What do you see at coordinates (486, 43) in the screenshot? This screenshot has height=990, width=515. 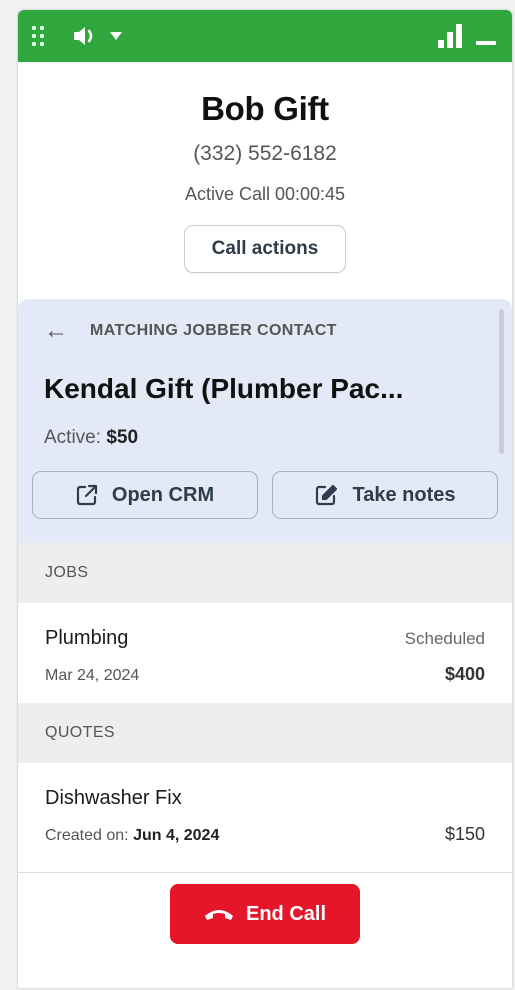 I see `minimize-icon` at bounding box center [486, 43].